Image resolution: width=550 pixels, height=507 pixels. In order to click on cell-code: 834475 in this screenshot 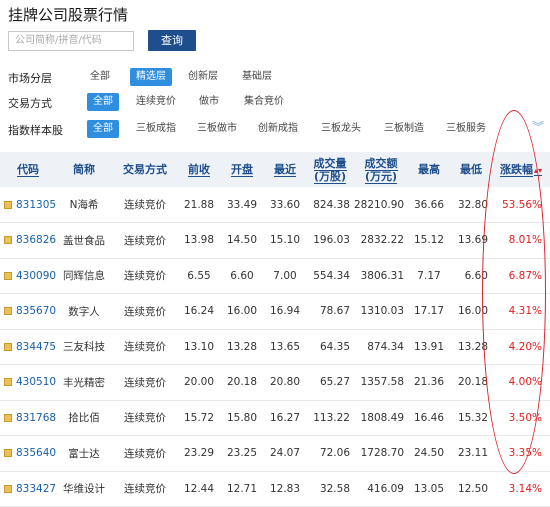, I will do `click(28, 347)`.